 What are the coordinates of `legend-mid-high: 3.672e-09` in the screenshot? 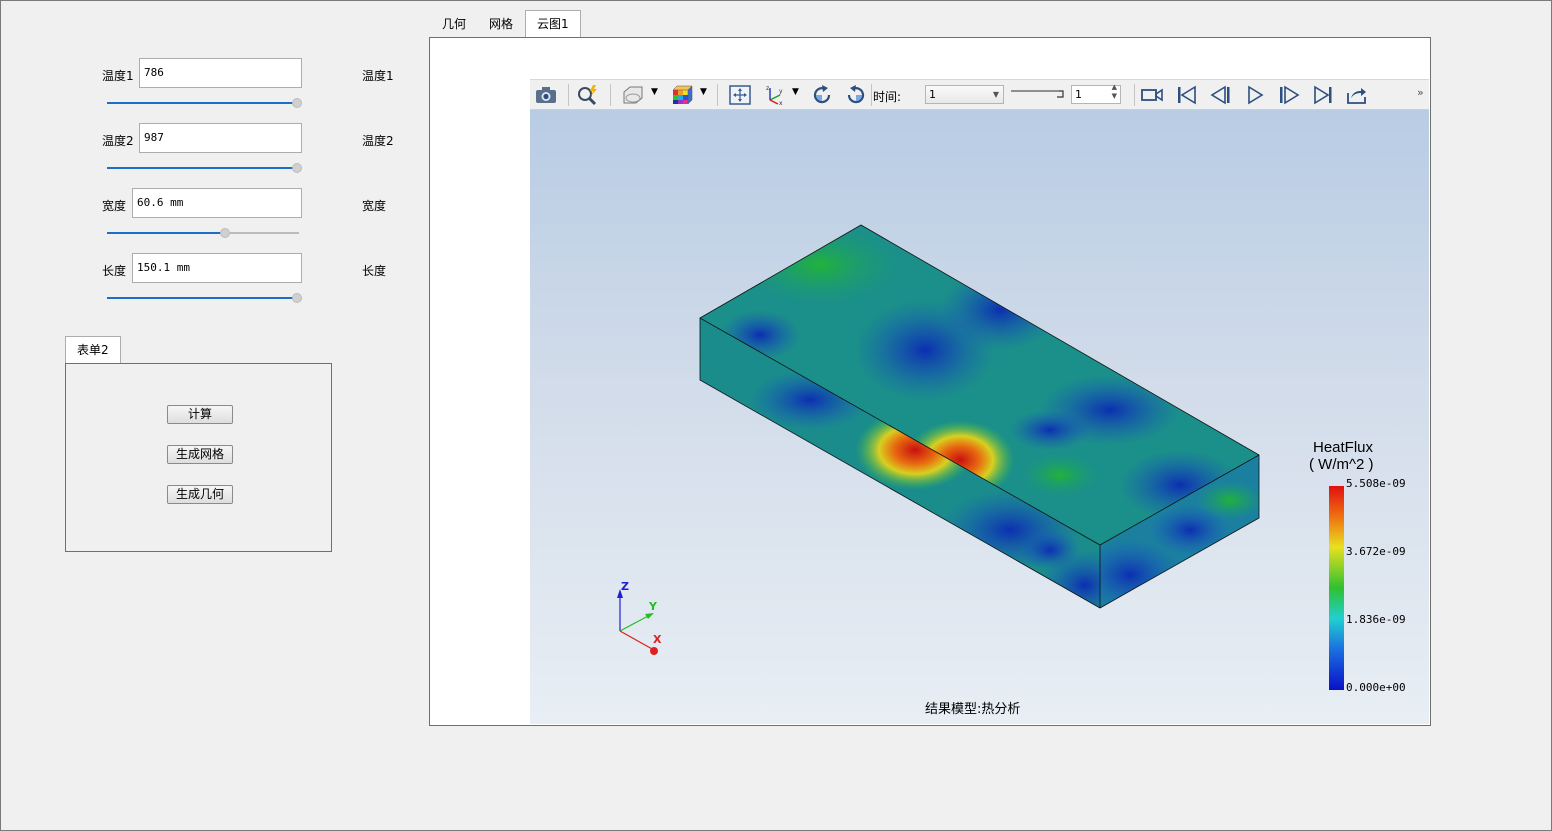 It's located at (1376, 551).